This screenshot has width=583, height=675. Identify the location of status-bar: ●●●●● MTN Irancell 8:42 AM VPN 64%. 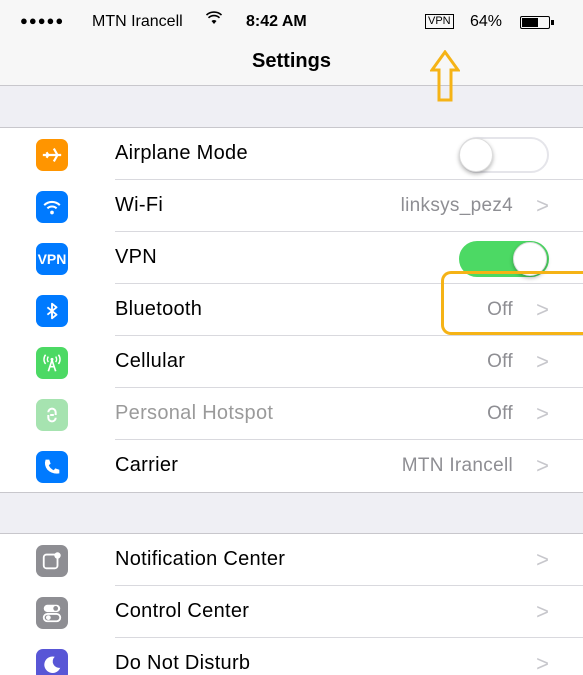
(291, 20).